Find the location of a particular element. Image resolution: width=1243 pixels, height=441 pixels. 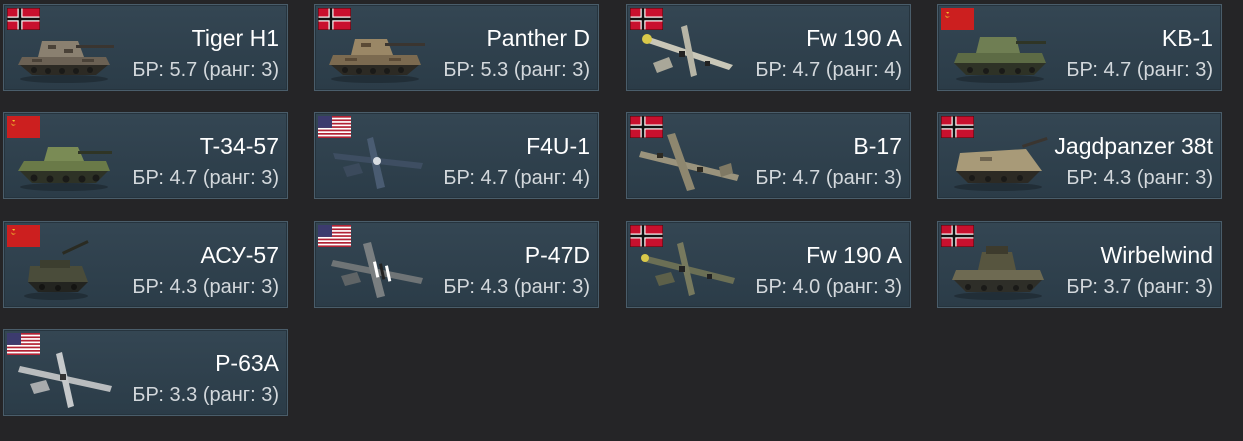

vehicle-name: Jagdpanzer 38t is located at coordinates (1133, 146).